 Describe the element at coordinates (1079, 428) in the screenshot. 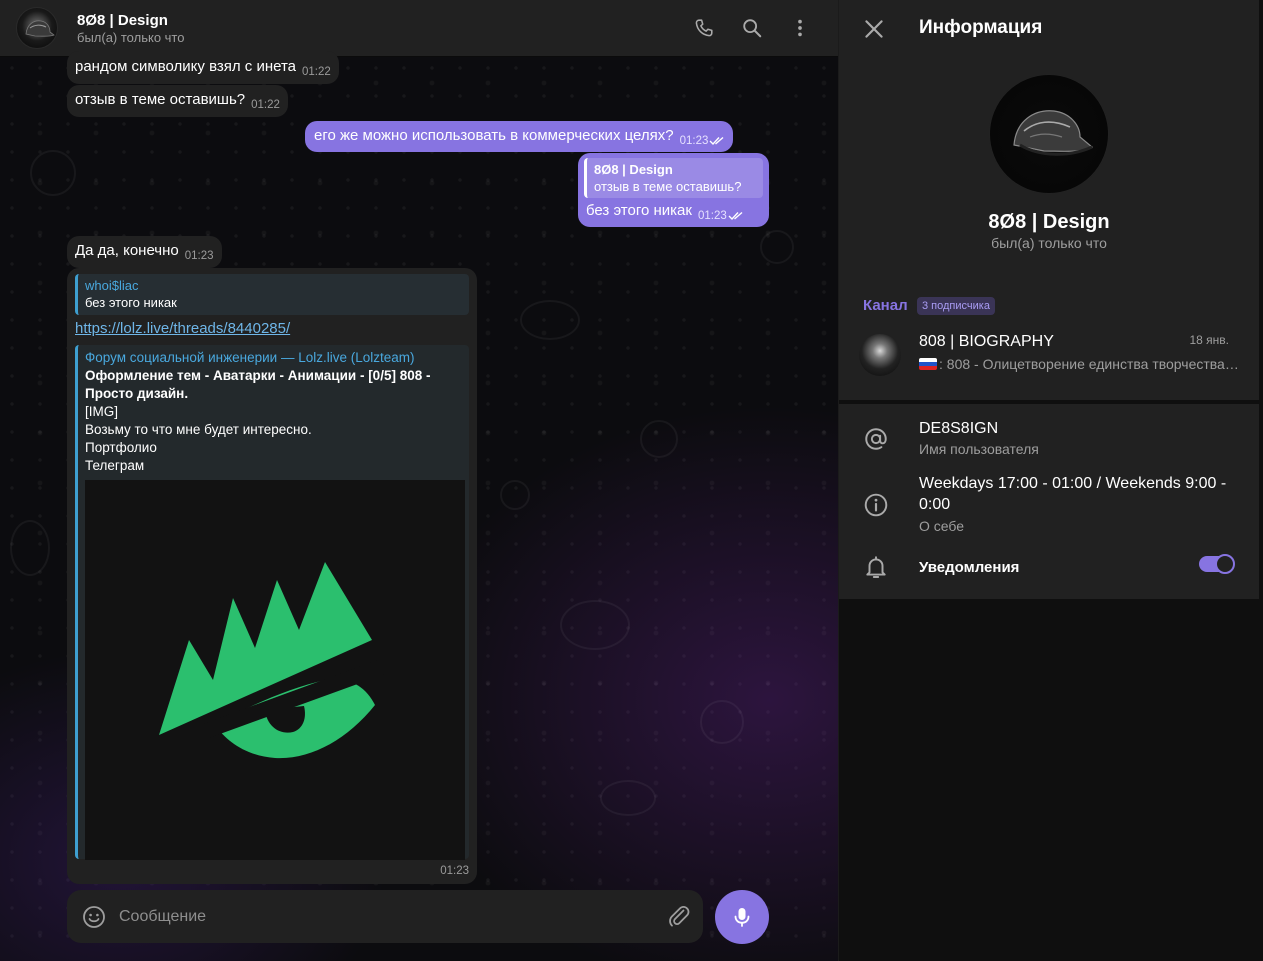

I see `username-value: DE8S8IGN` at that location.